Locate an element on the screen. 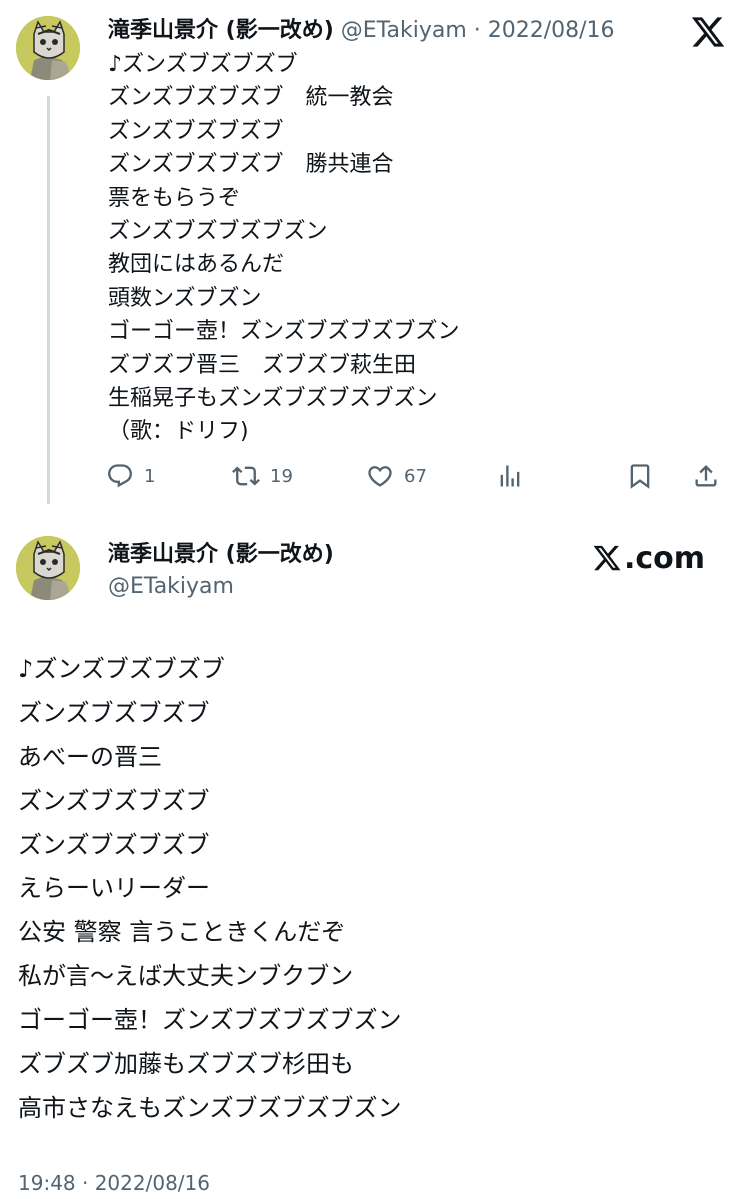  like-button: 67 is located at coordinates (396, 476).